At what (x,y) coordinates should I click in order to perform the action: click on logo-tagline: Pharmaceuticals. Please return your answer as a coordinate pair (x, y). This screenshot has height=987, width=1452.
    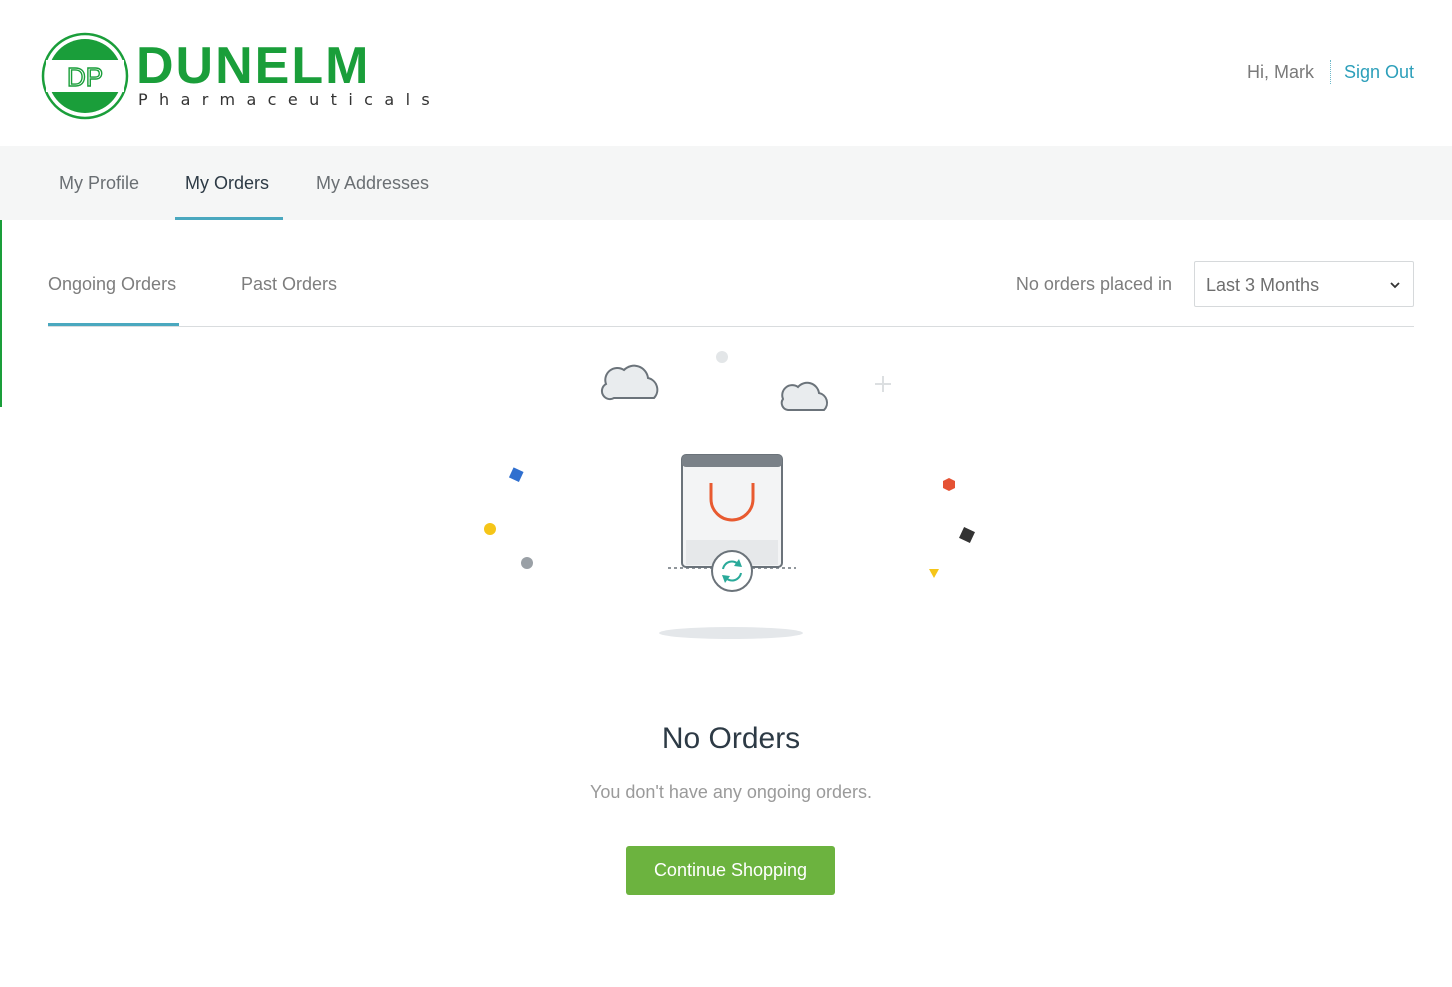
    Looking at the image, I should click on (290, 99).